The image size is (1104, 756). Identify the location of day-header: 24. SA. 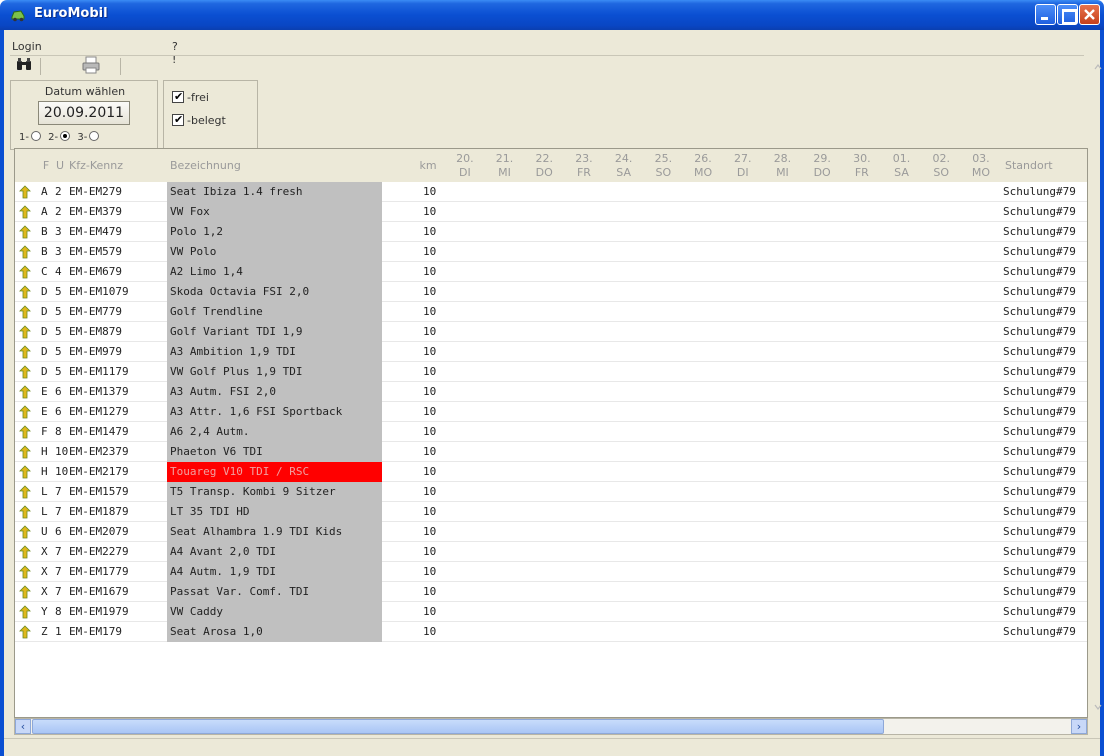
(624, 168).